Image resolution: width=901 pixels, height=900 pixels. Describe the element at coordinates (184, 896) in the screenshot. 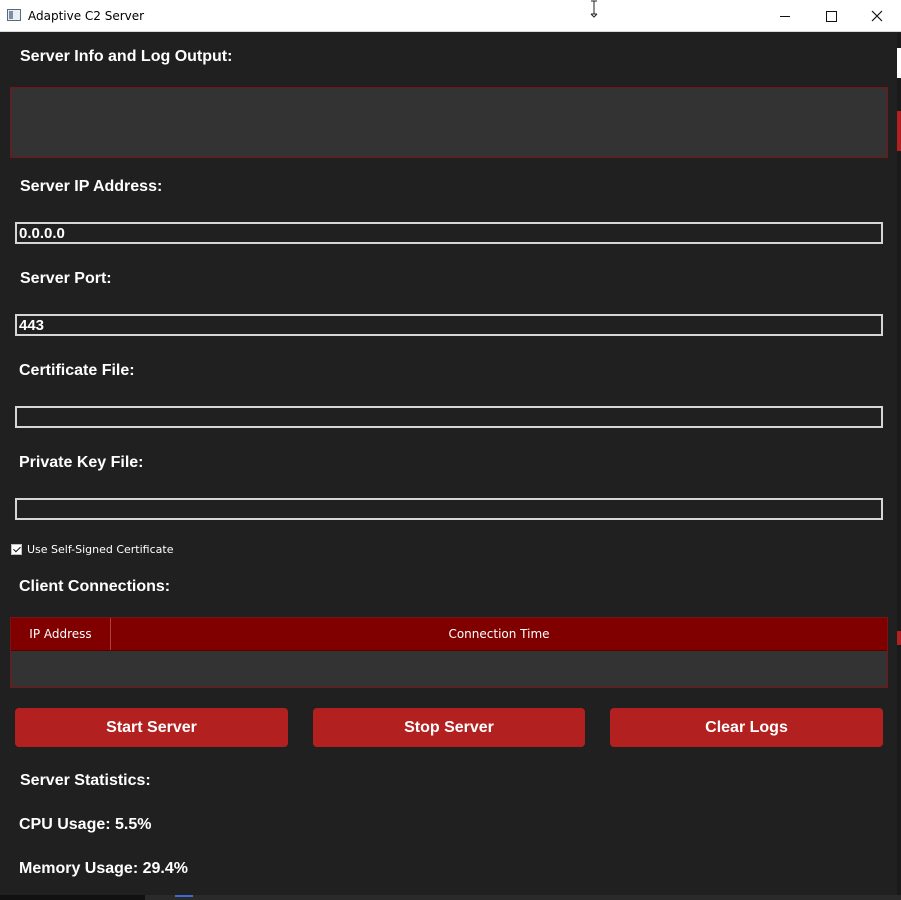

I see `taskbar-indicator` at that location.